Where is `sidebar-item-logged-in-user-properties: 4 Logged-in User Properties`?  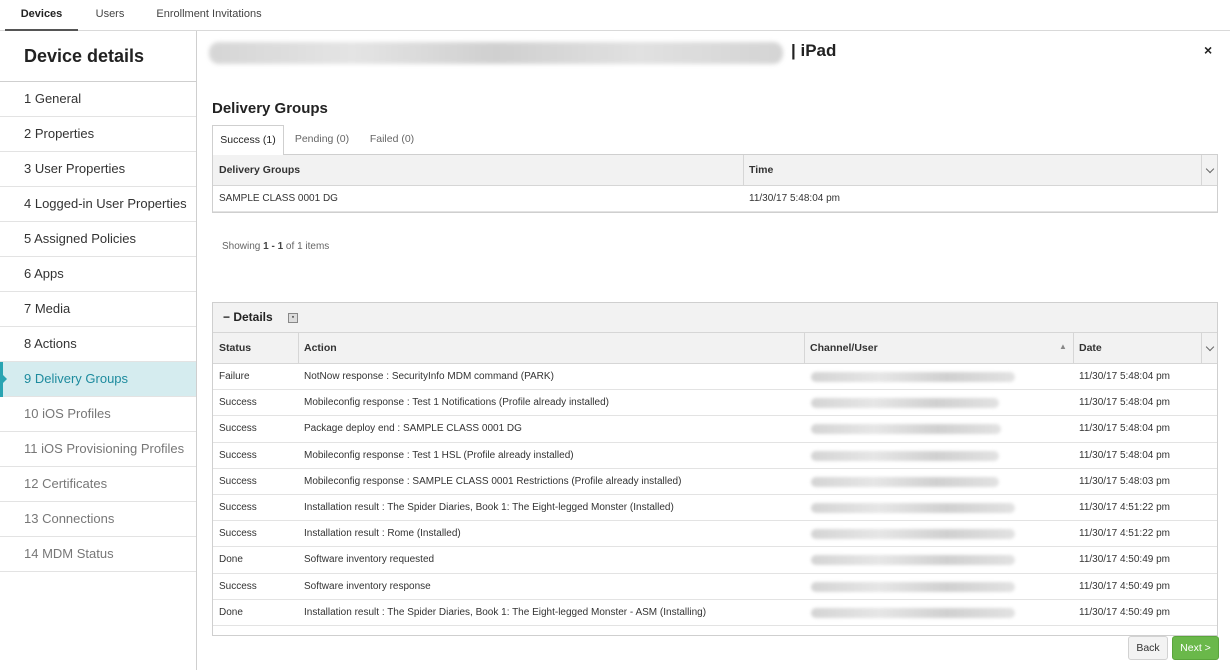
sidebar-item-logged-in-user-properties: 4 Logged-in User Properties is located at coordinates (98, 204).